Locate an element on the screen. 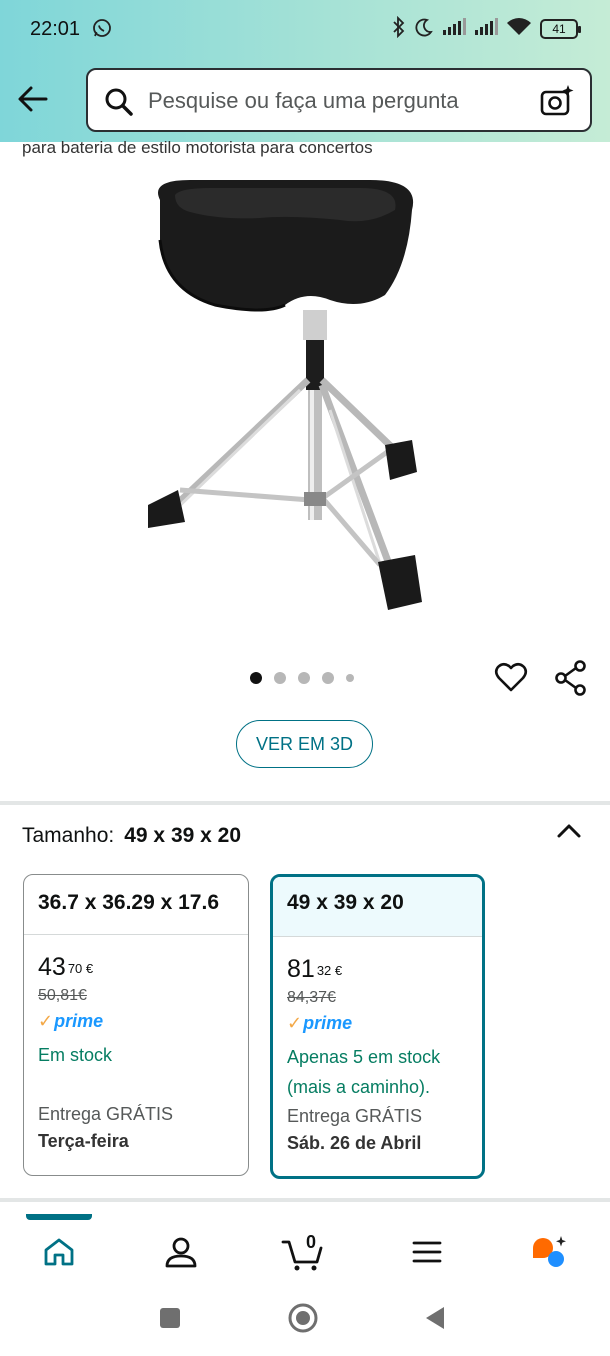 The height and width of the screenshot is (1356, 610). share-icon is located at coordinates (571, 680).